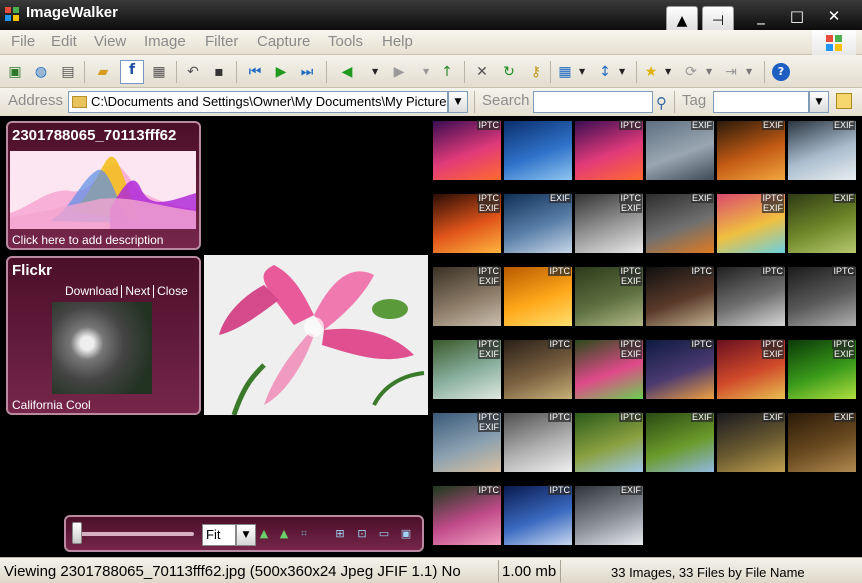  Describe the element at coordinates (668, 71) in the screenshot. I see `favorites-dropdown-icon: ▼` at that location.